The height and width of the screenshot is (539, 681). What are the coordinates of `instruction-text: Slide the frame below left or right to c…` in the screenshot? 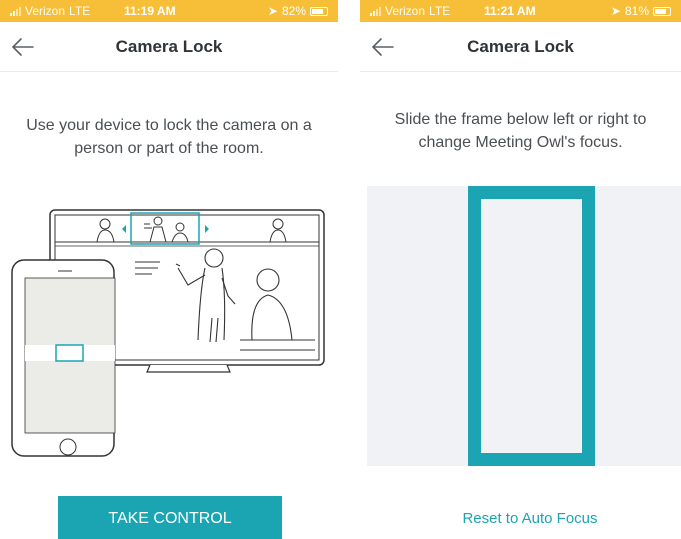 It's located at (520, 131).